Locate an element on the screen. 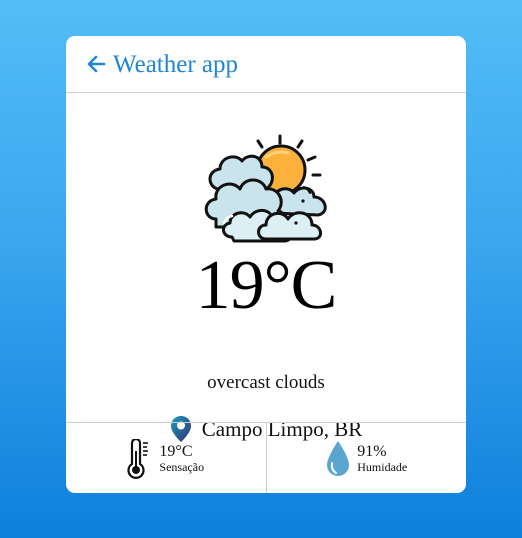 The height and width of the screenshot is (538, 522). feels-like-stat: 19°C Sensação is located at coordinates (166, 458).